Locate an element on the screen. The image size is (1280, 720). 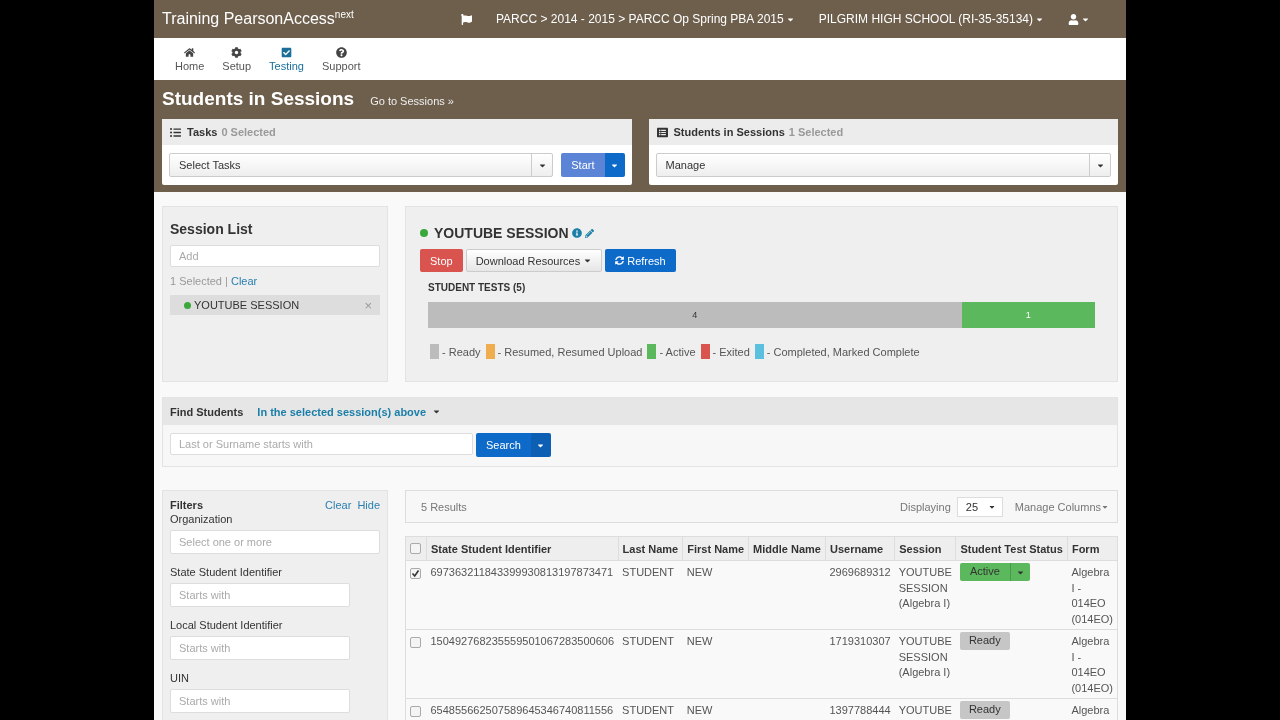
search-caret-button is located at coordinates (540, 445).